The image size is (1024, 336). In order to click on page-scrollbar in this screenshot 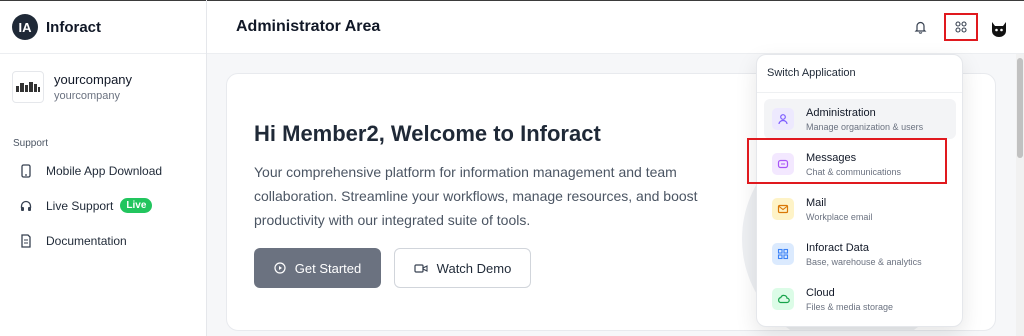, I will do `click(1020, 195)`.